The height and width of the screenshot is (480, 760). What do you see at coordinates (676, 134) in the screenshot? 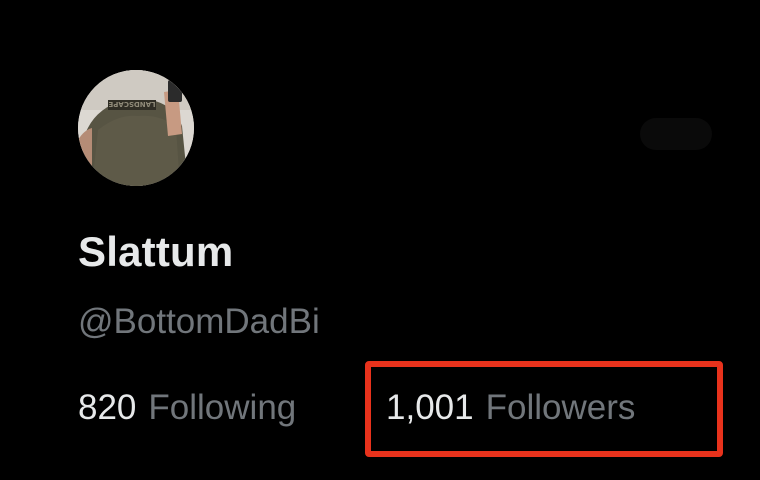
I see `ghost-icon` at bounding box center [676, 134].